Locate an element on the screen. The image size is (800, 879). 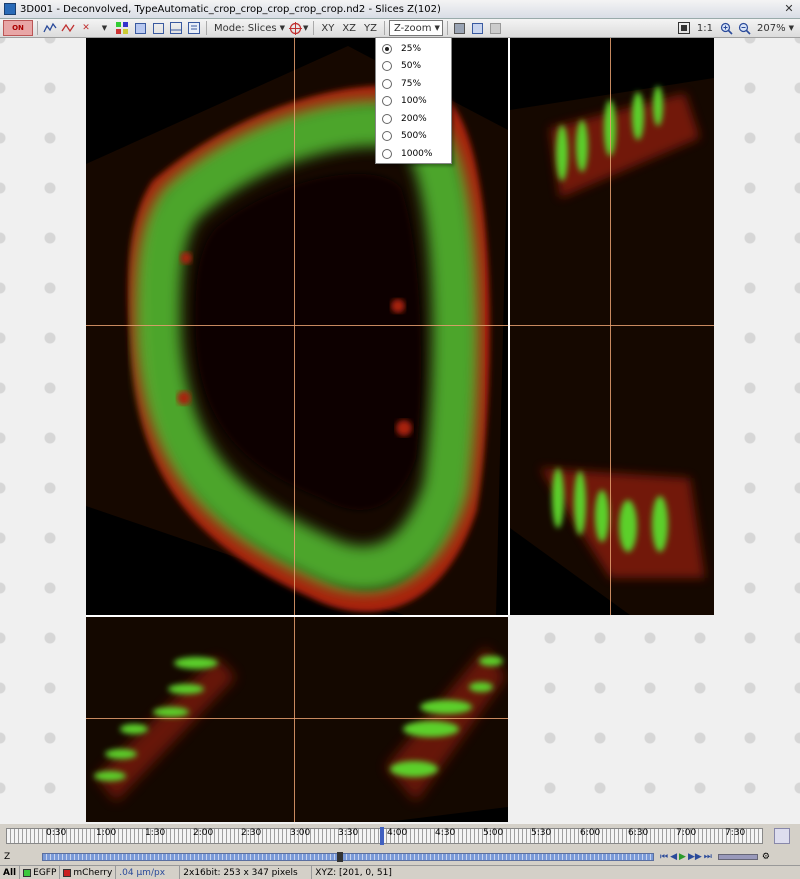
view-xy-button: XY is located at coordinates (327, 28).